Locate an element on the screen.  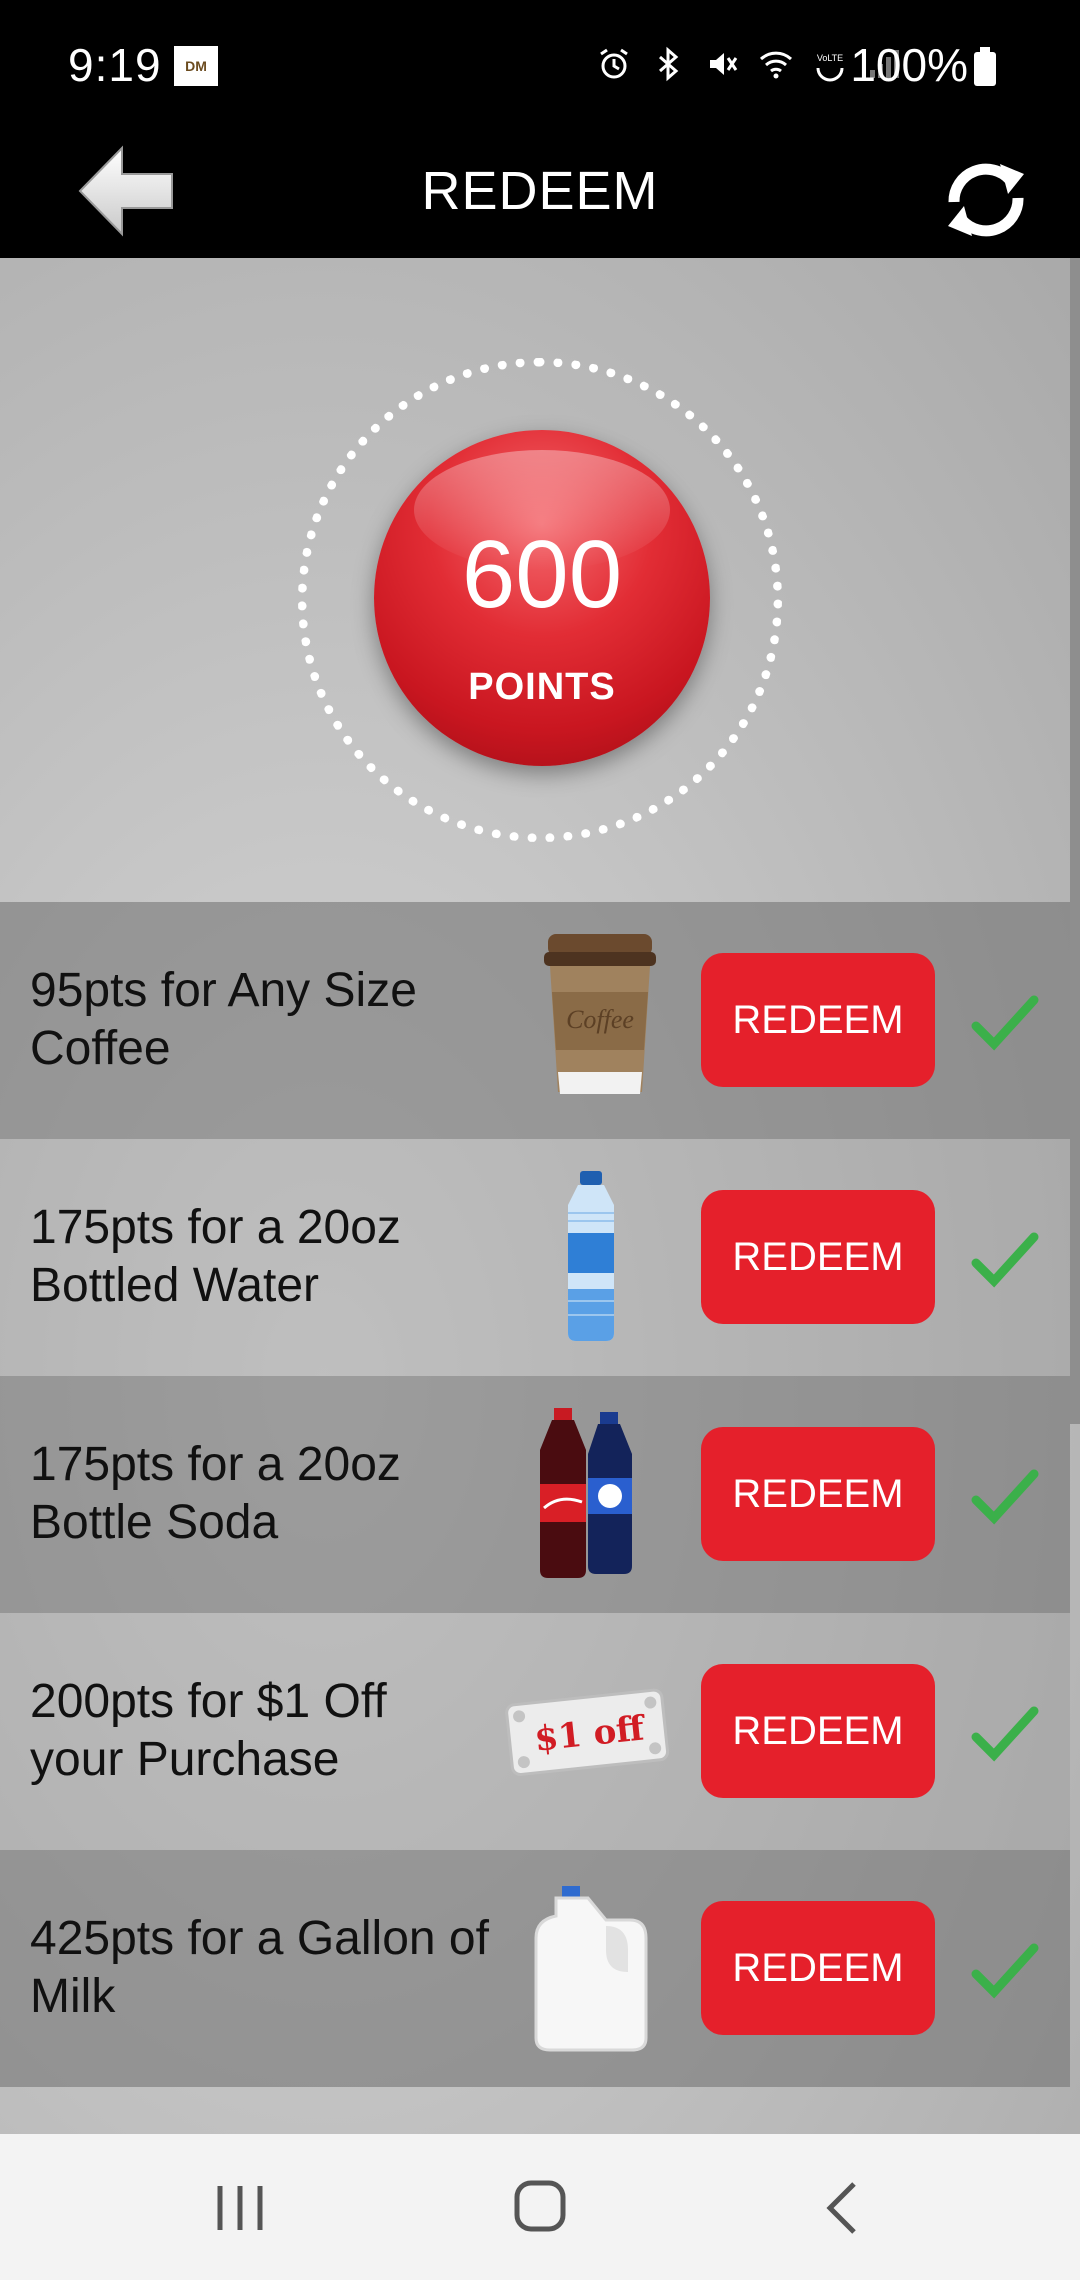
battery-percent: 100% is located at coordinates (909, 65).